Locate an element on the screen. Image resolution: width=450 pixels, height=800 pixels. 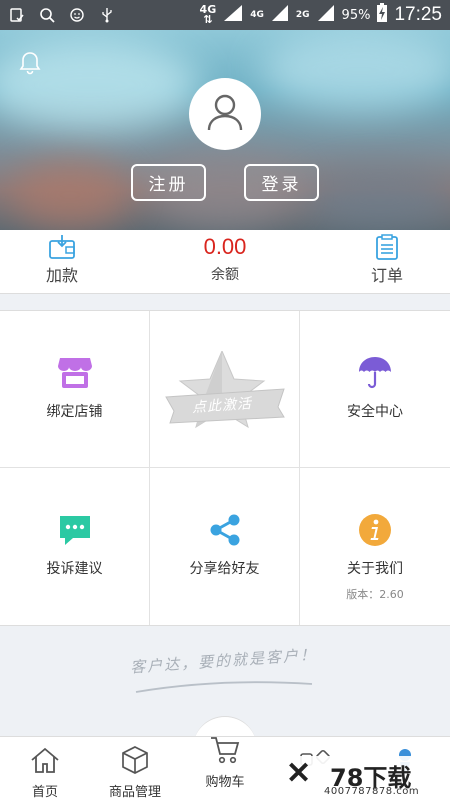
cart-icon is located at coordinates (225, 750).